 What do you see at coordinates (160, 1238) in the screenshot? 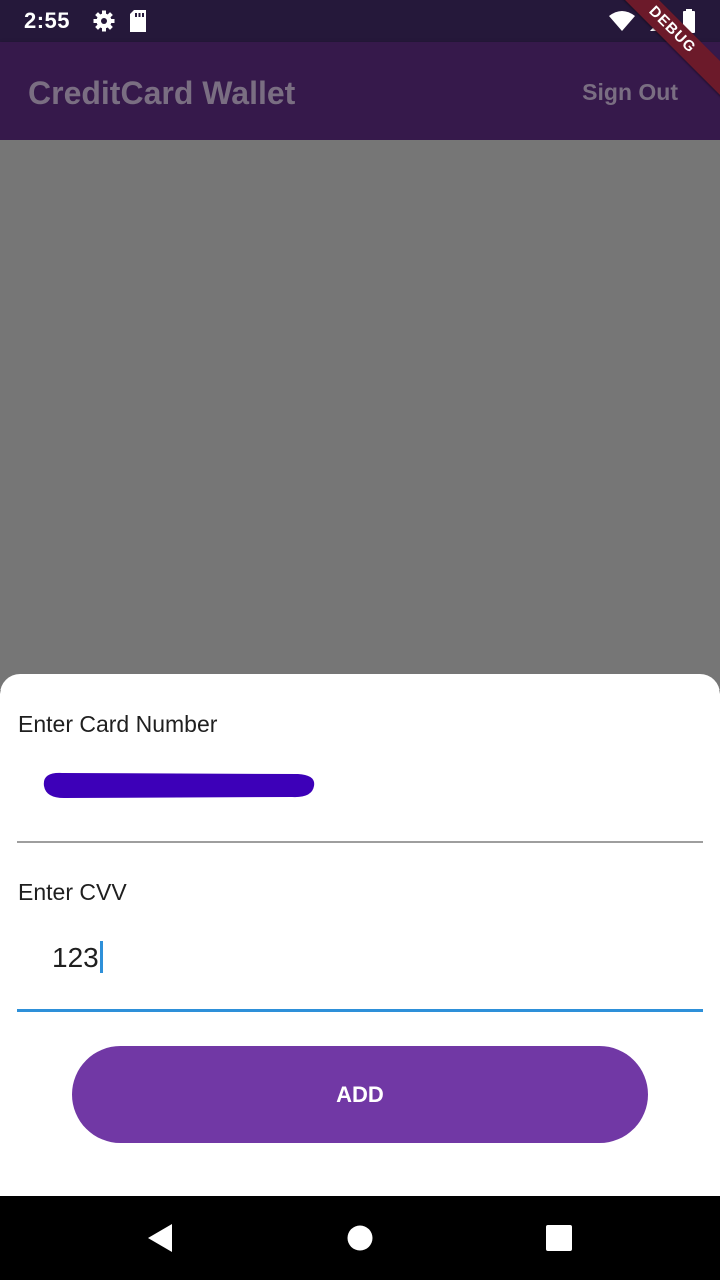
I see `back-icon` at bounding box center [160, 1238].